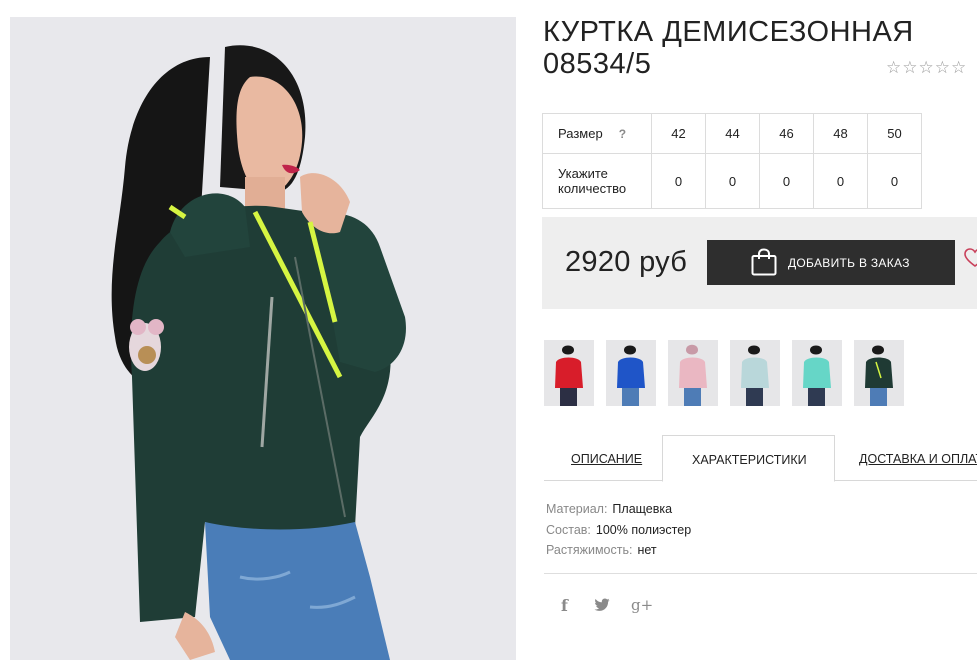  What do you see at coordinates (894, 133) in the screenshot?
I see `size-cell: 50` at bounding box center [894, 133].